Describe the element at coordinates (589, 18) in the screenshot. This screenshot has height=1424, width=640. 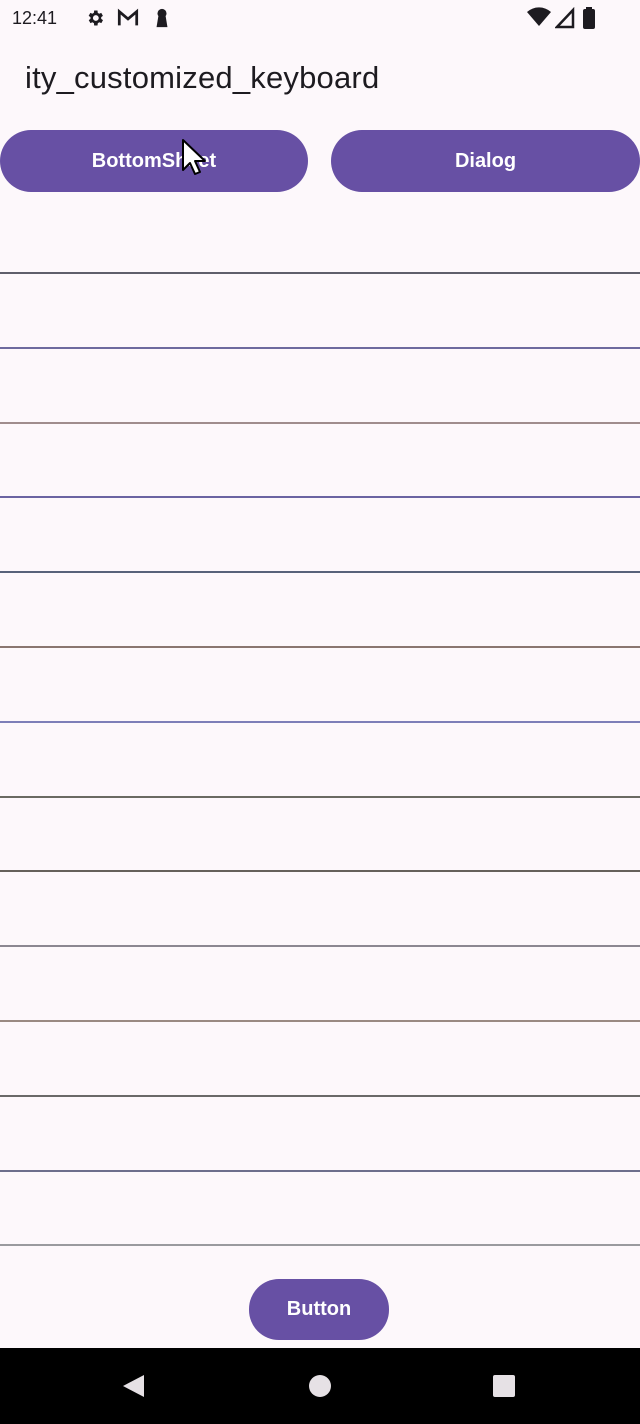
I see `battery-icon` at that location.